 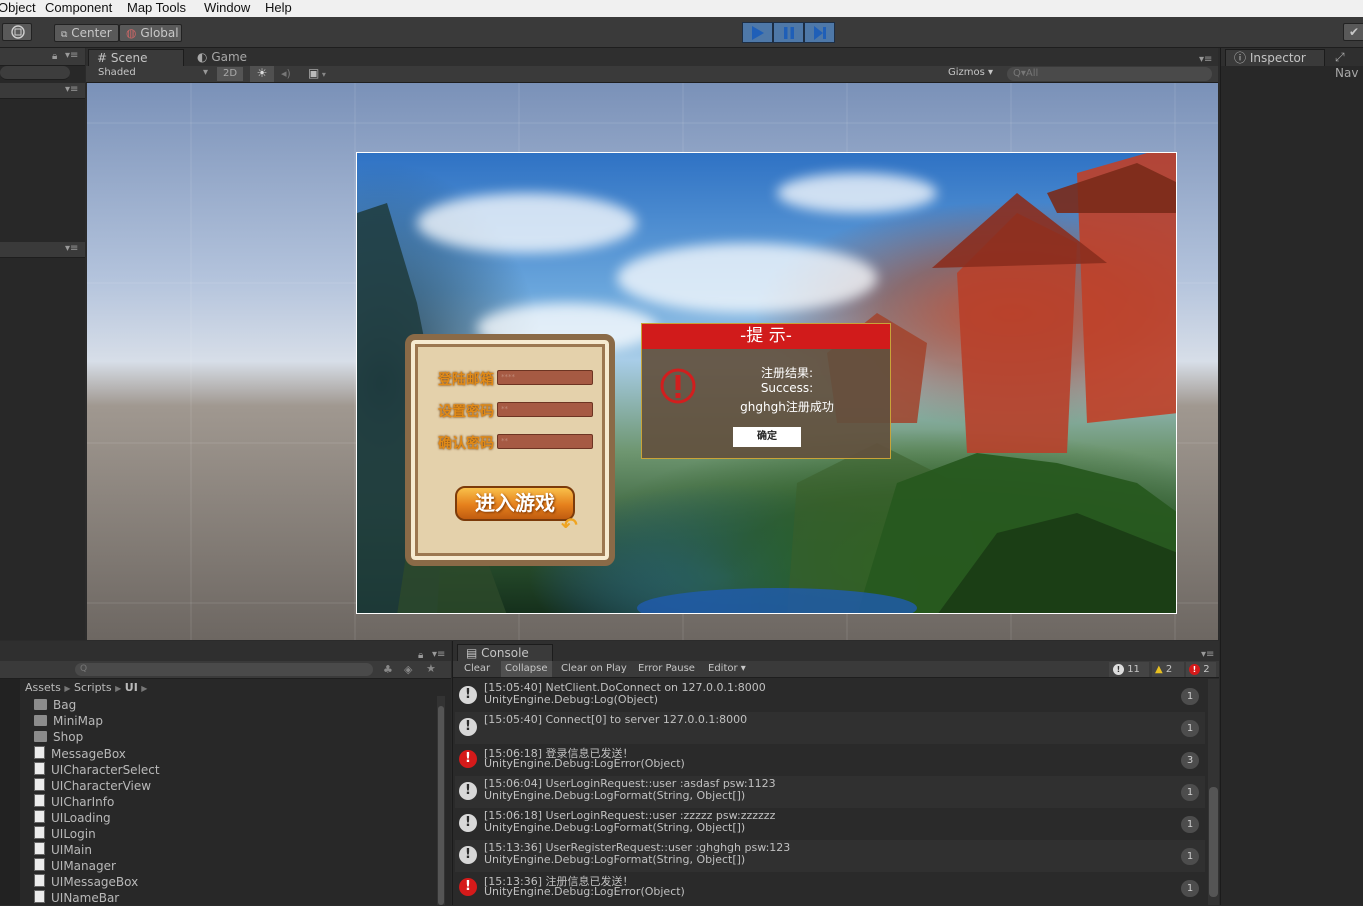 I want to click on breadcrumb-scripts: Scripts, so click(x=93, y=687).